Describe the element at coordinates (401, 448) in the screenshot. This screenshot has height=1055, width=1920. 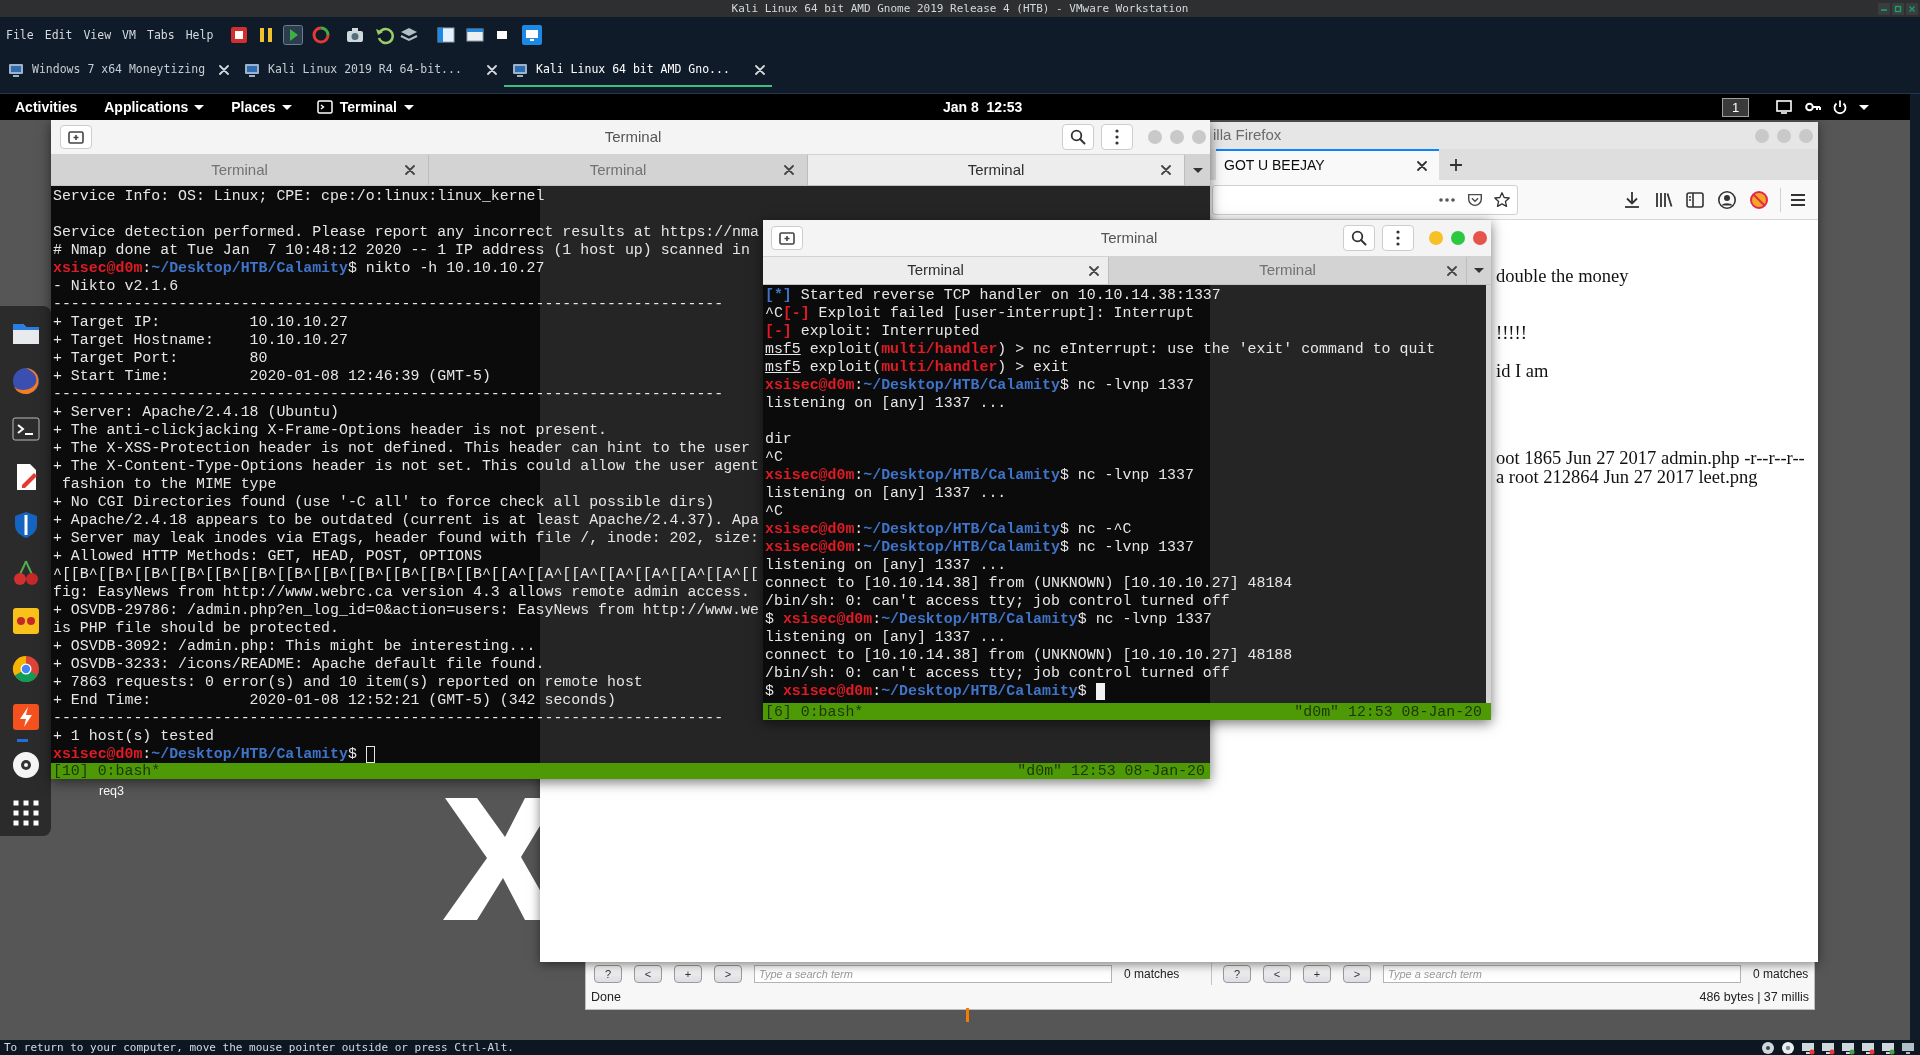
I see `terminal-line: + The X-XSS-Protection header is not defined. This header can hint to the user` at that location.